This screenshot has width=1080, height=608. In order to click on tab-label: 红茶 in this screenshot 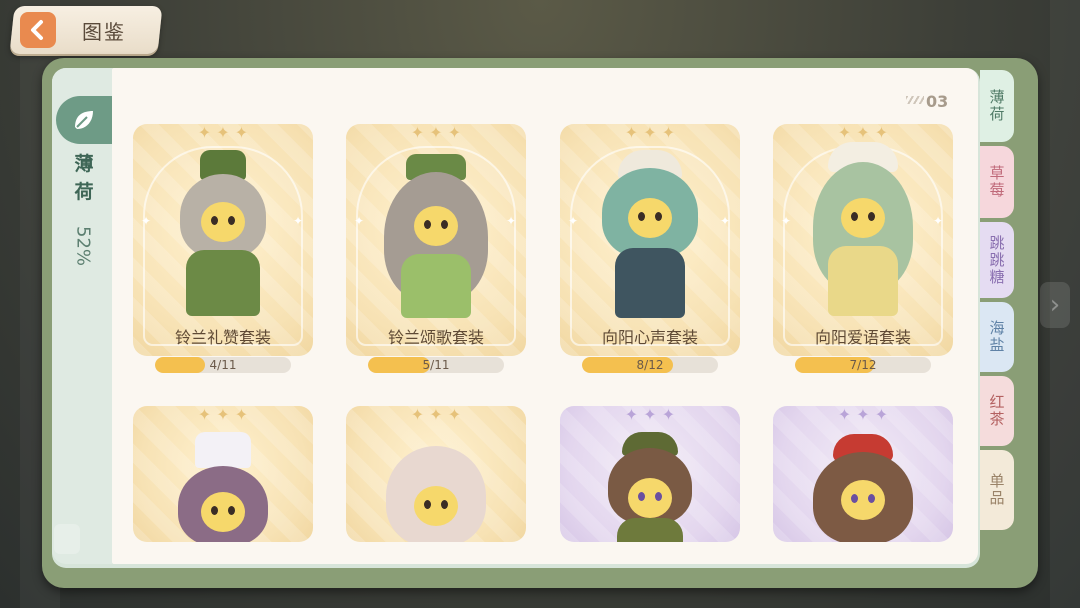, I will do `click(996, 411)`.